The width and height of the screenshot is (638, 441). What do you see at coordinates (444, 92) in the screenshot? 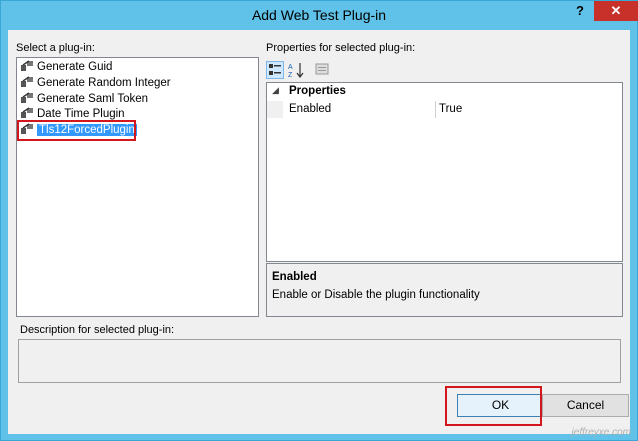
I see `property-category-row: ◢ Properties` at bounding box center [444, 92].